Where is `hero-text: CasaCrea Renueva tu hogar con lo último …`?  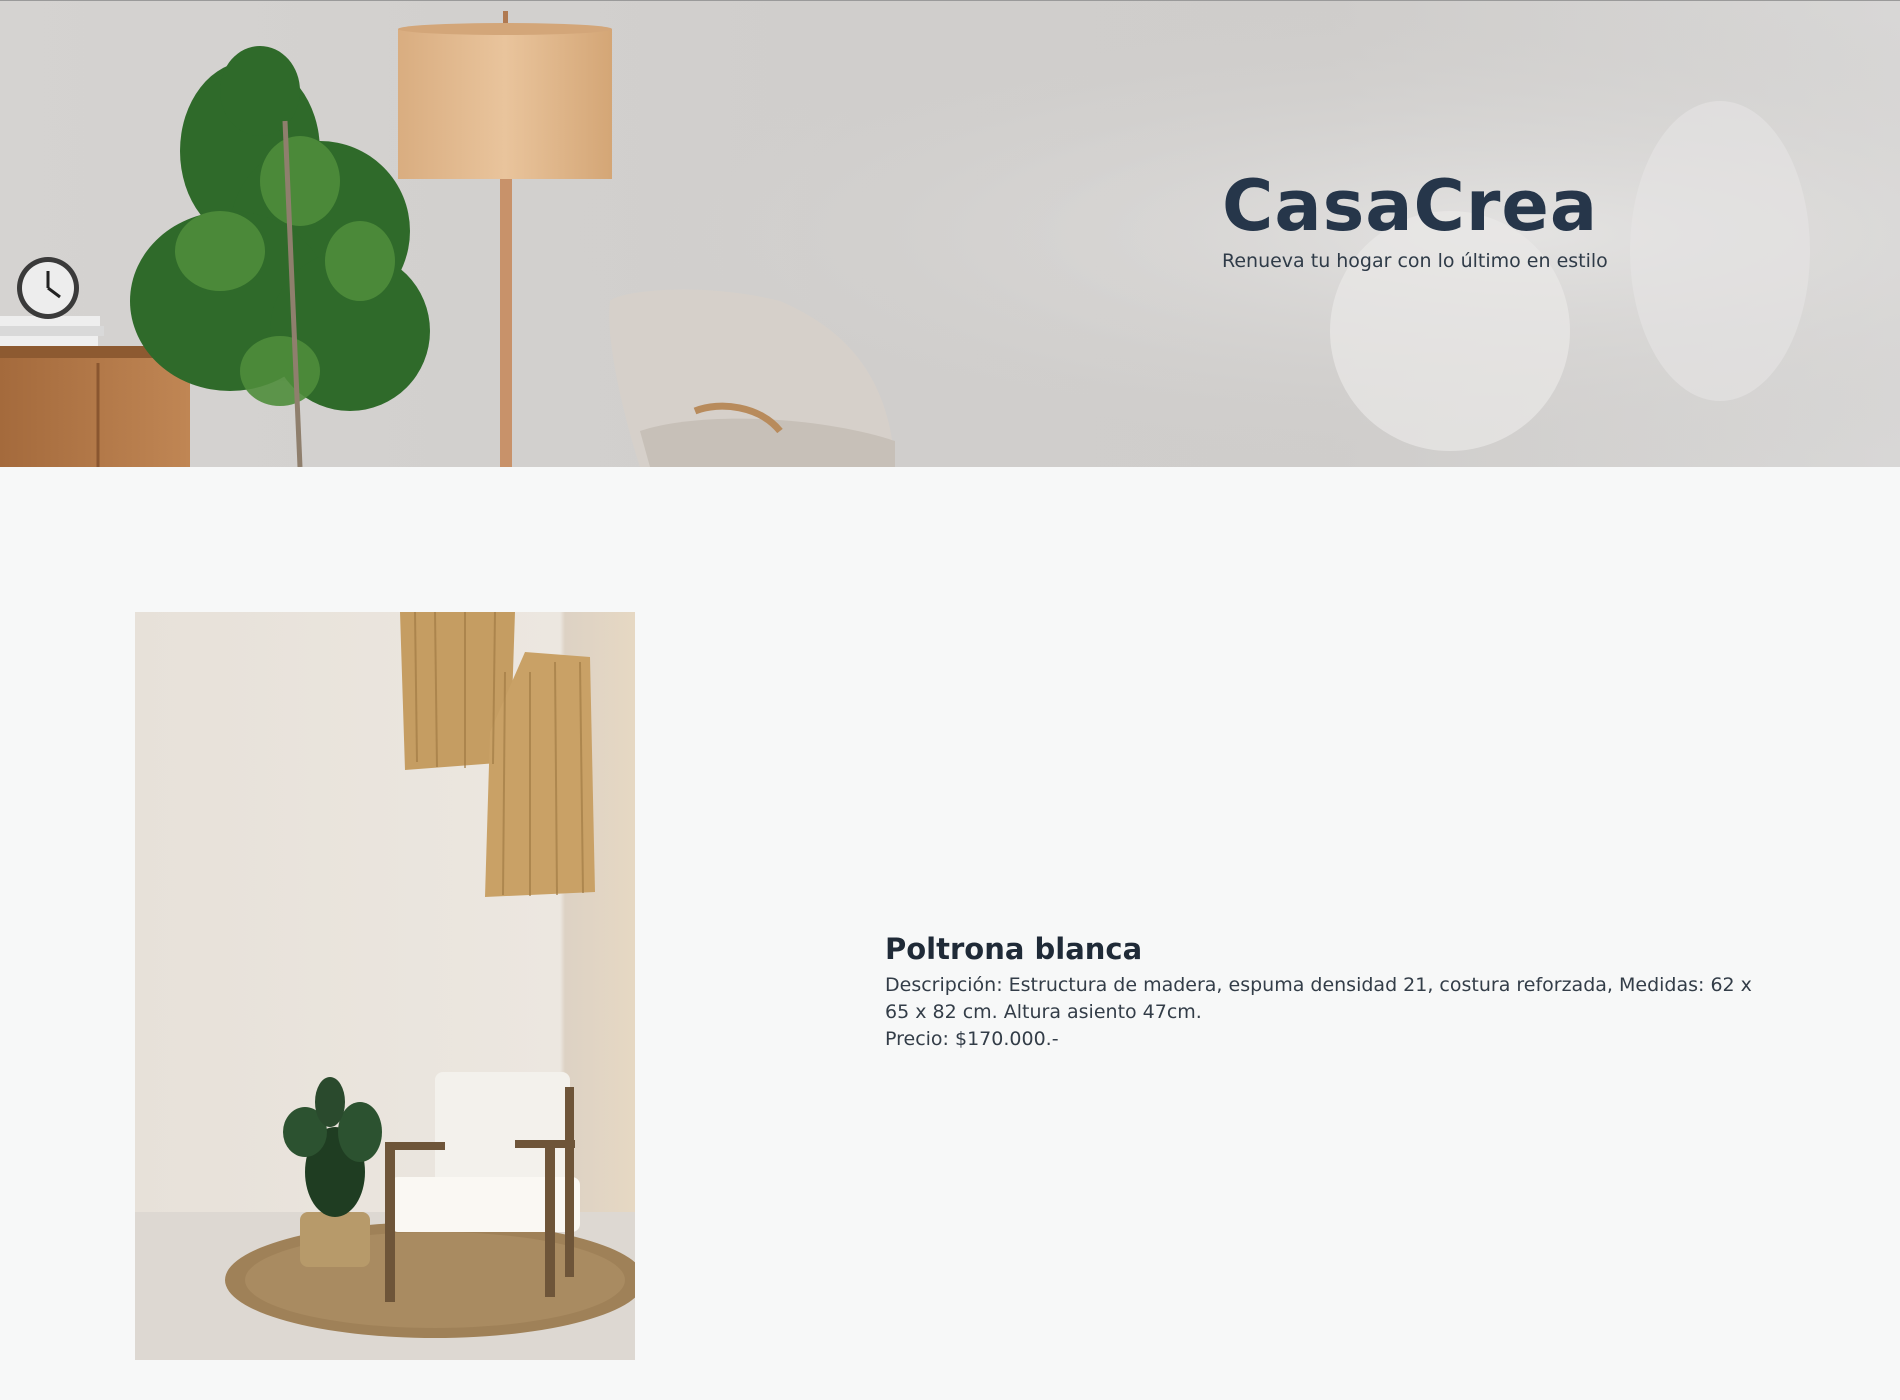
hero-text: CasaCrea Renueva tu hogar con lo último … is located at coordinates (1415, 219).